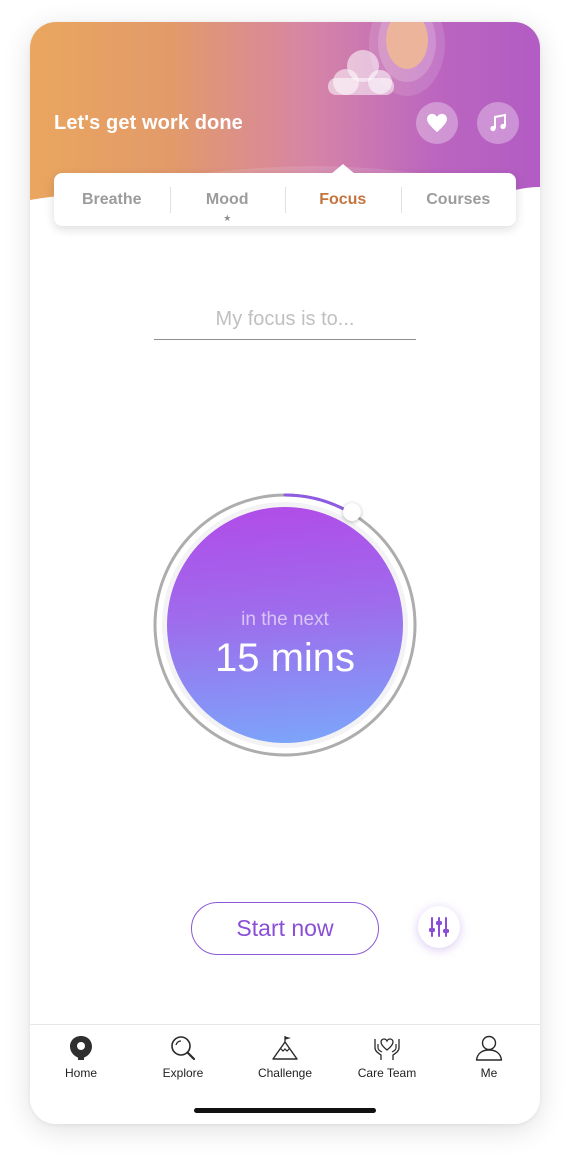  What do you see at coordinates (227, 218) in the screenshot?
I see `star-icon: ★` at bounding box center [227, 218].